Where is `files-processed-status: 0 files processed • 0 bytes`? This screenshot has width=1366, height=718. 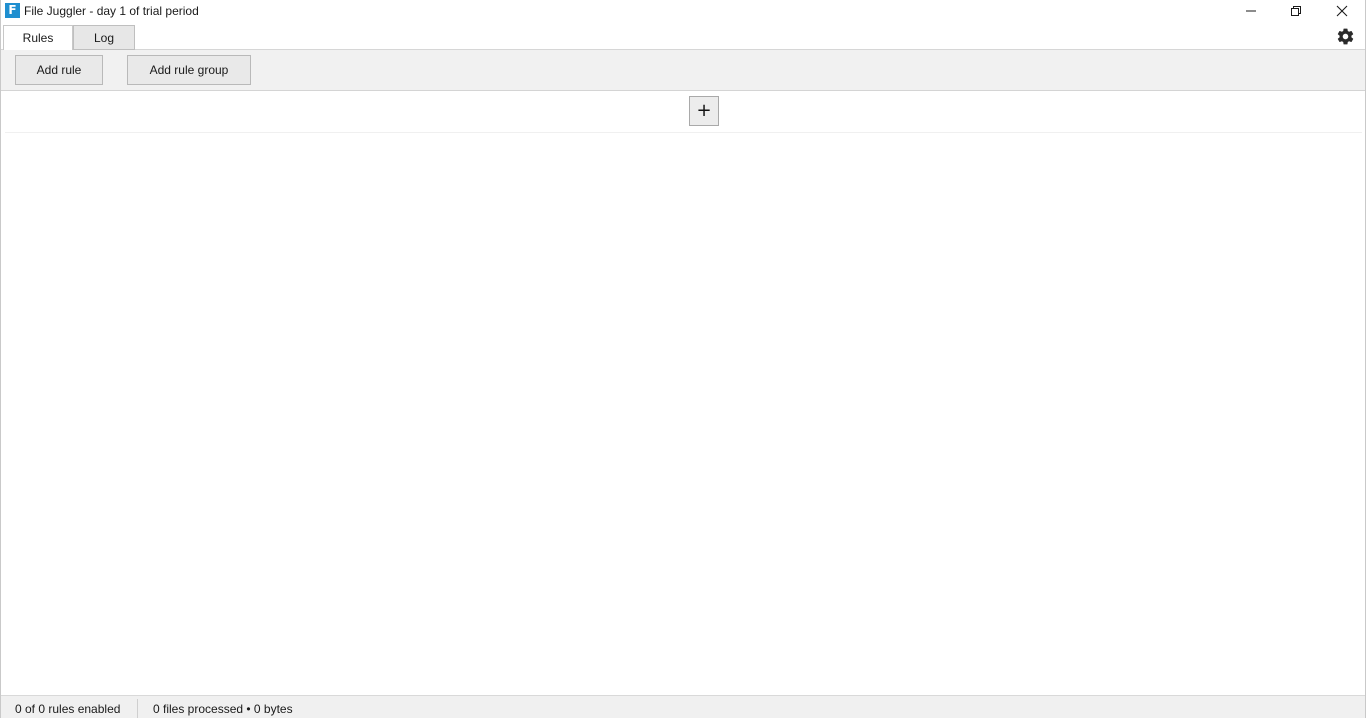 files-processed-status: 0 files processed • 0 bytes is located at coordinates (223, 709).